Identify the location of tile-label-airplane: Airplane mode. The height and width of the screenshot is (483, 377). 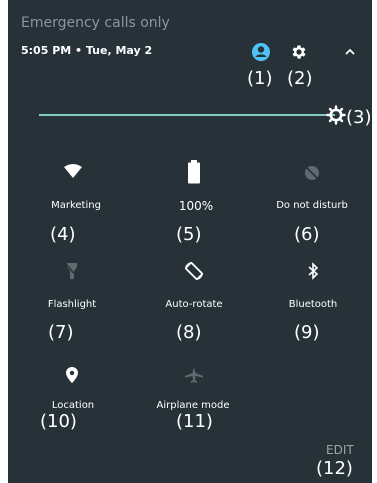
(192, 405).